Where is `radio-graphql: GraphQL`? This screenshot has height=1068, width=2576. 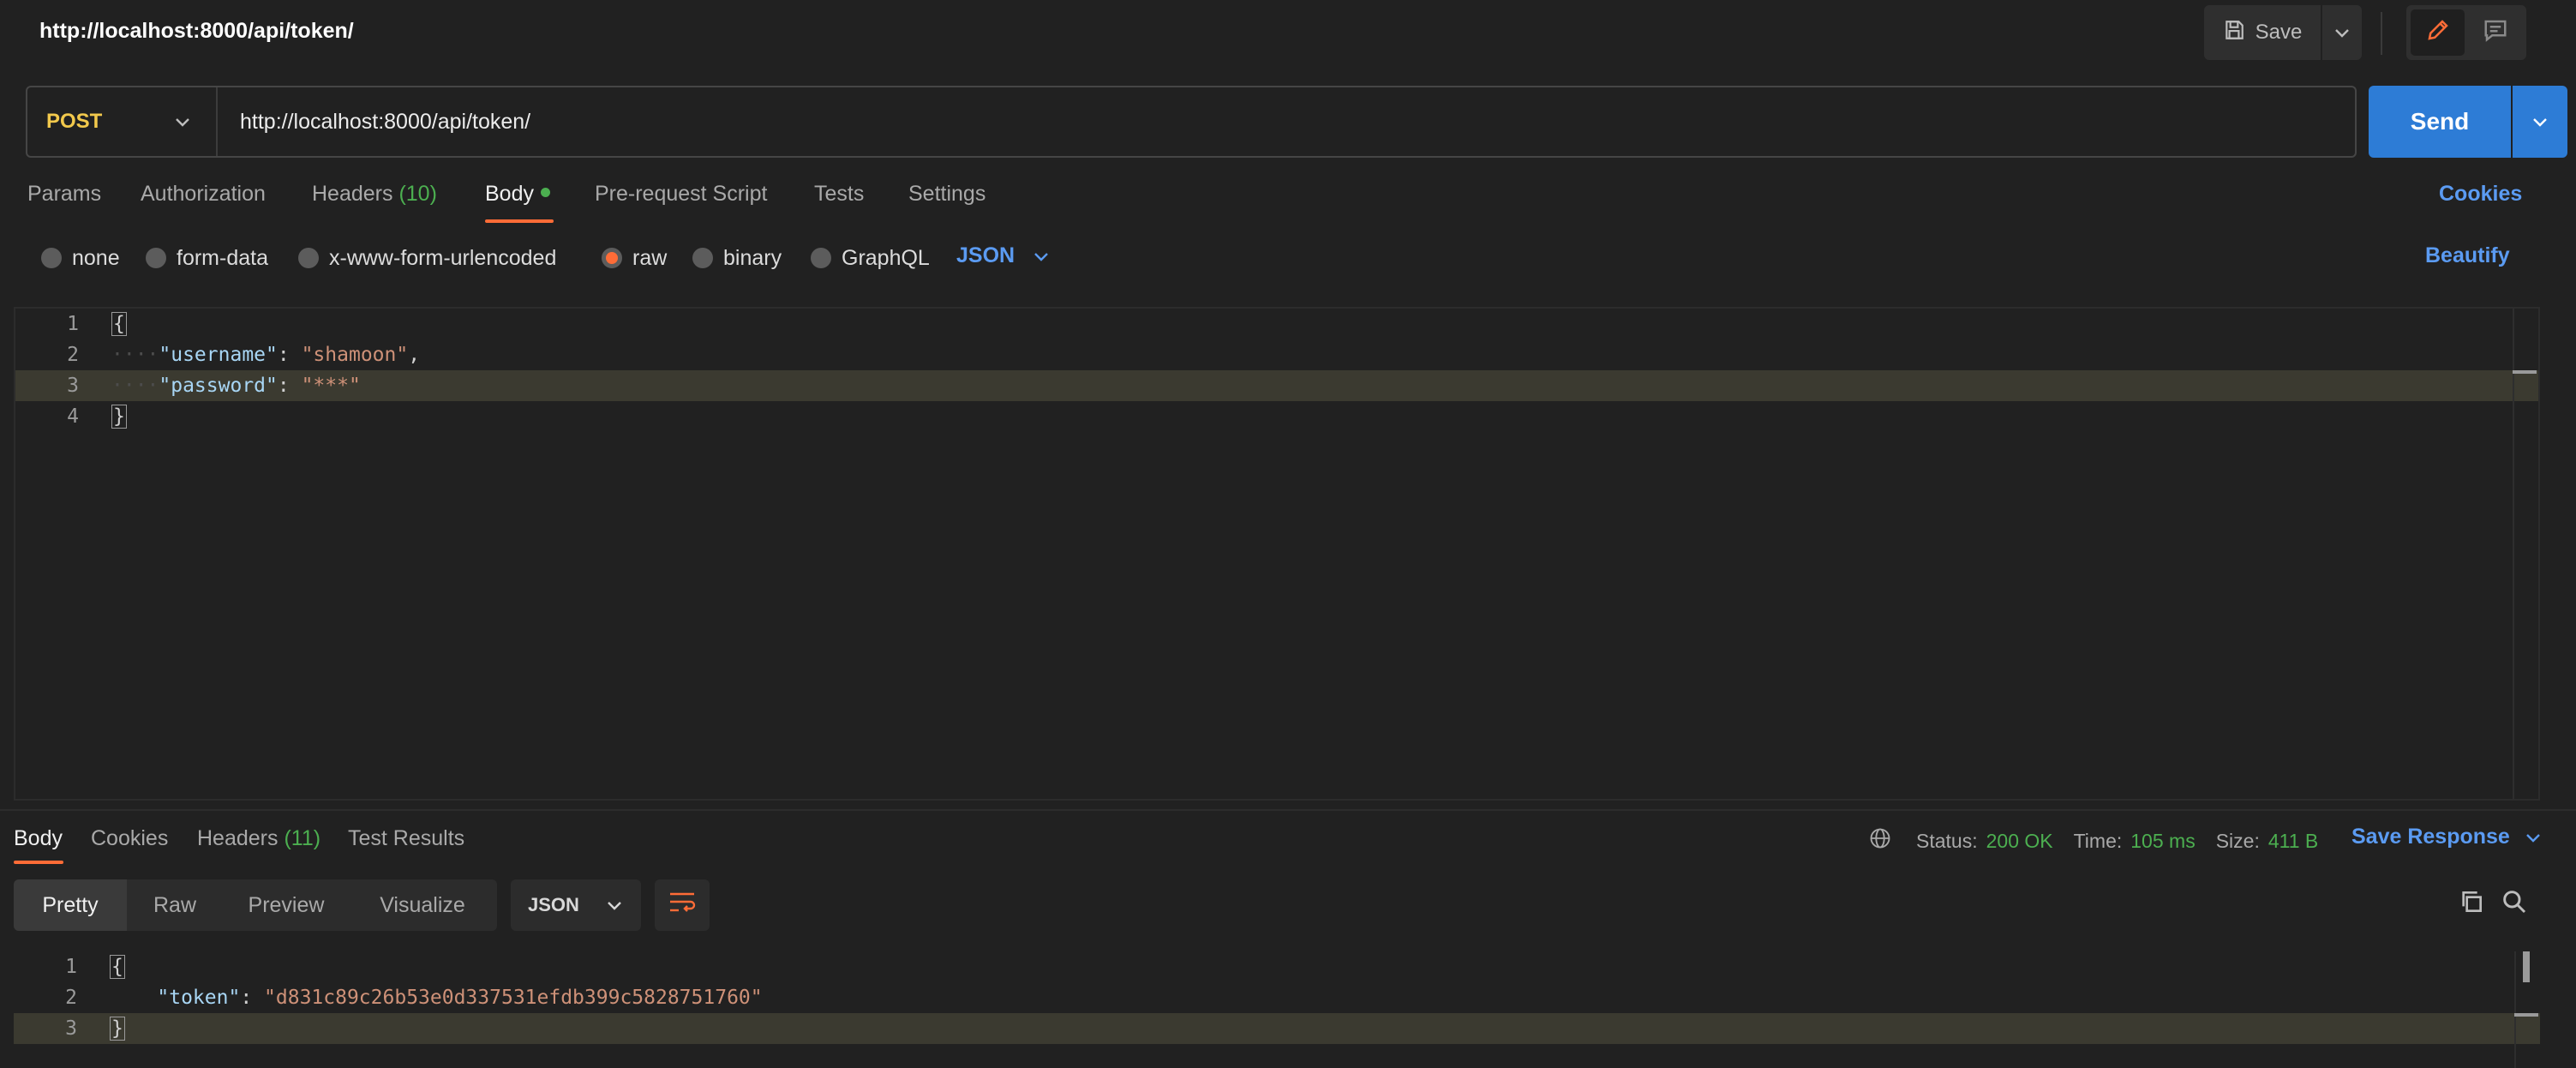
radio-graphql: GraphQL is located at coordinates (870, 258).